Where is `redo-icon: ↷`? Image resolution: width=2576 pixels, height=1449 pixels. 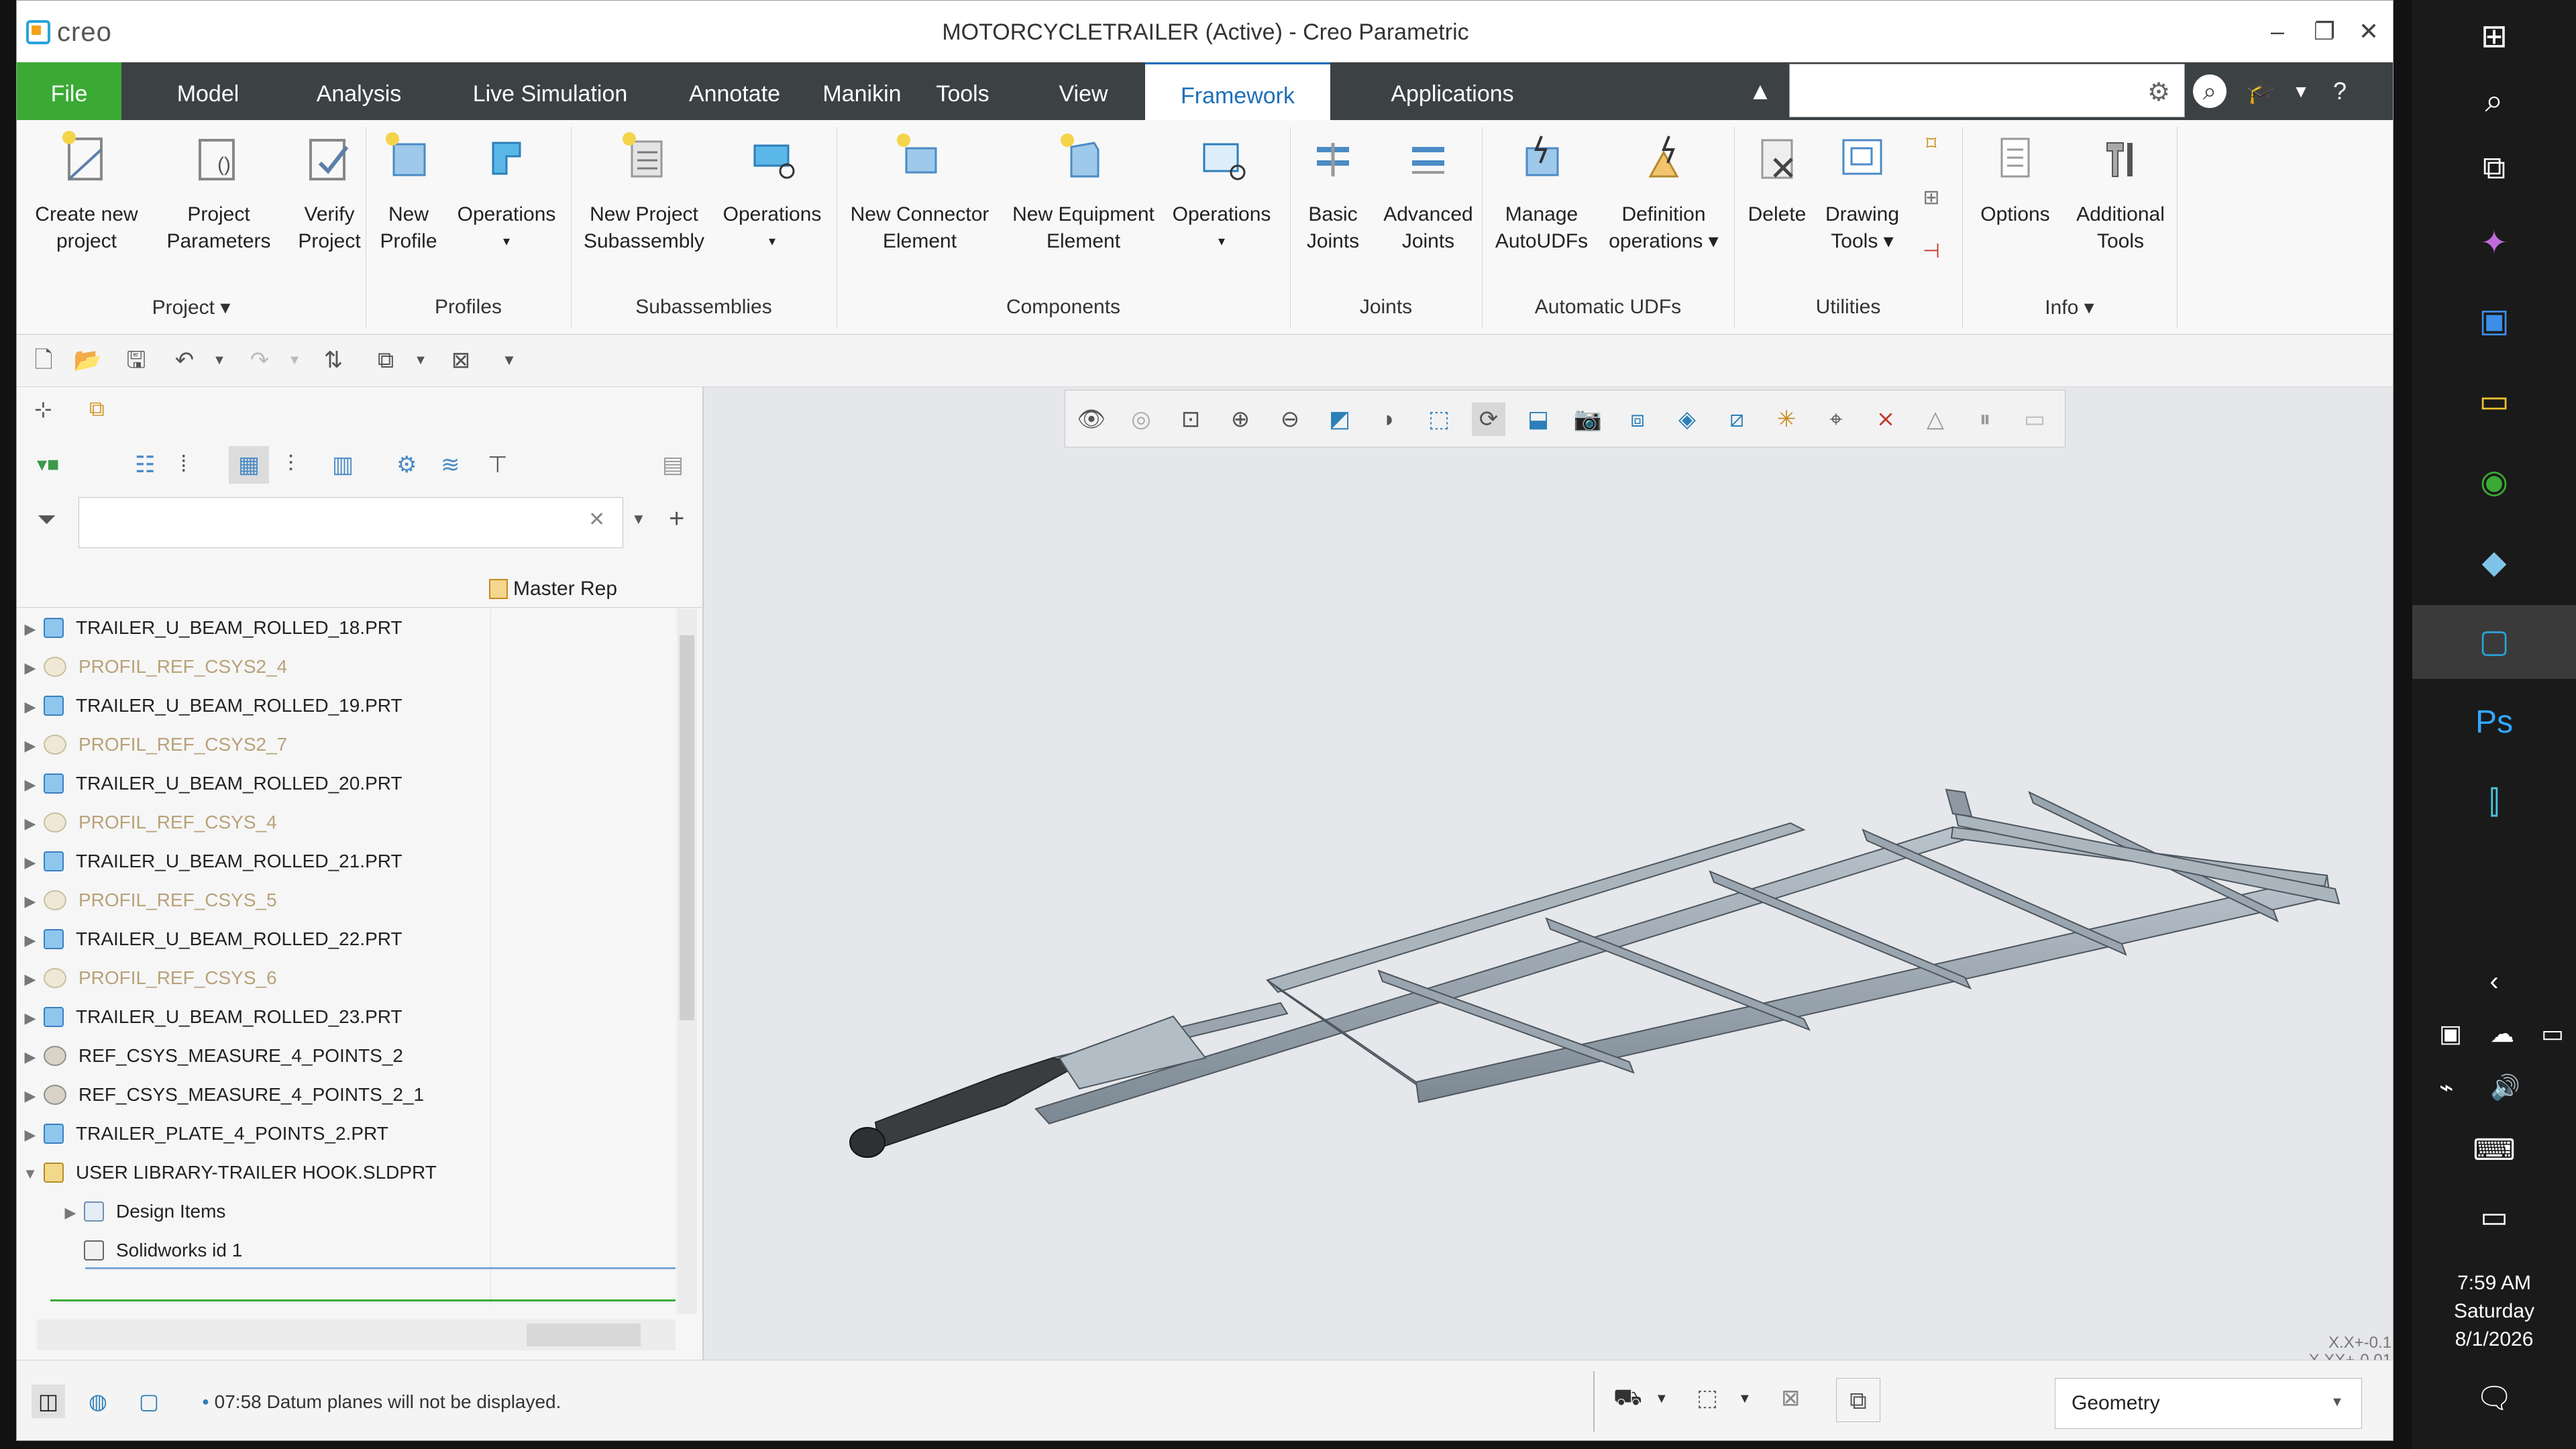
redo-icon: ↷ is located at coordinates (259, 360).